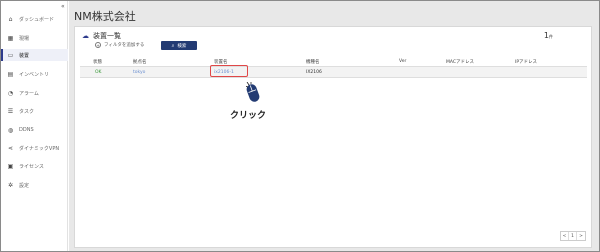  Describe the element at coordinates (173, 45) in the screenshot. I see `search-icon: ⌕` at that location.